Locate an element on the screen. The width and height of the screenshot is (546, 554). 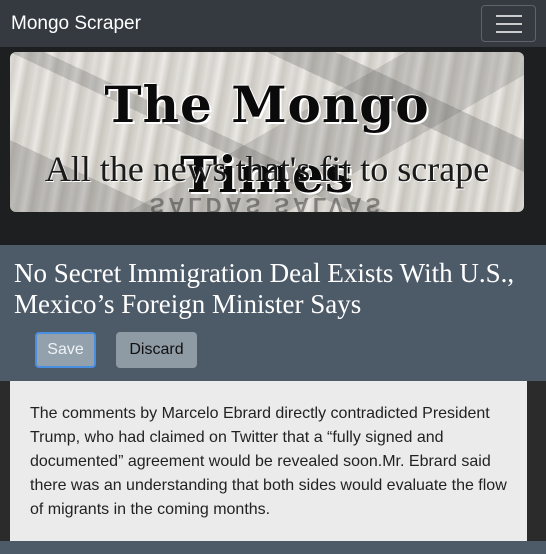
navbar: Mongo Scraper is located at coordinates (273, 23).